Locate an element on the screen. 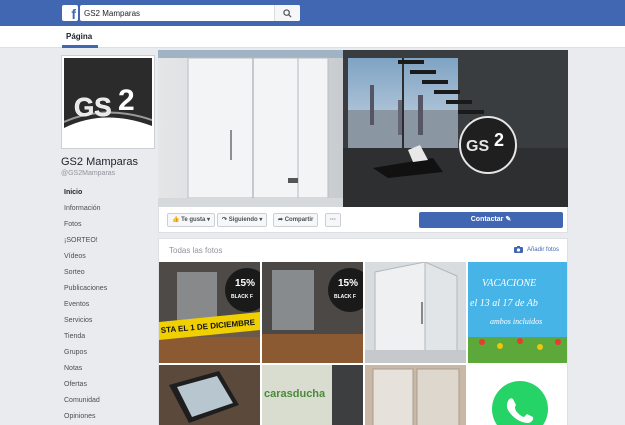 This screenshot has width=625, height=425. more-options-button: ··· is located at coordinates (333, 220).